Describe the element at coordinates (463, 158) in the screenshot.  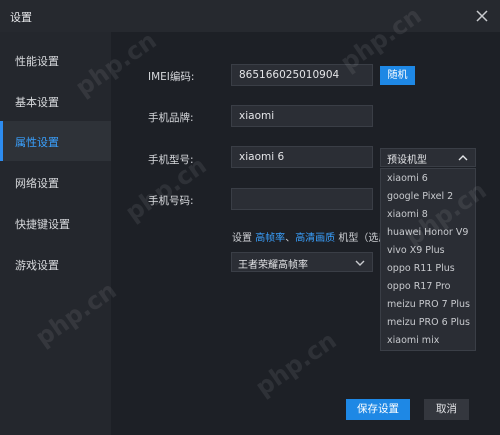
I see `chevron-up-icon` at that location.